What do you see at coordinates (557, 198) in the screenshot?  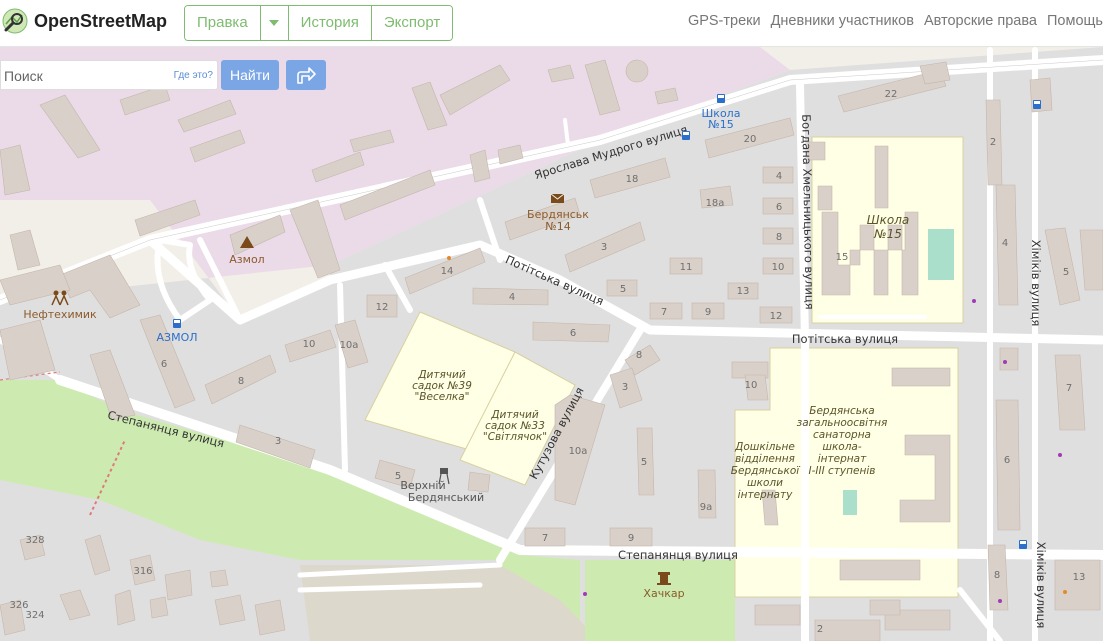 I see `post-office-icon` at bounding box center [557, 198].